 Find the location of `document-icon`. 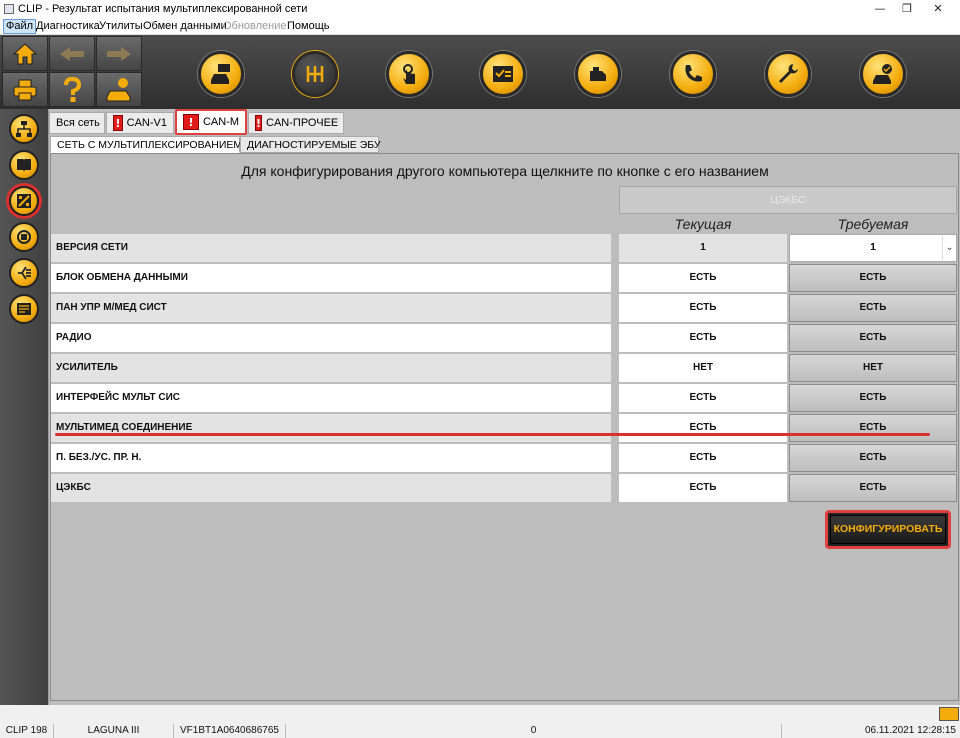

document-icon is located at coordinates (24, 309).